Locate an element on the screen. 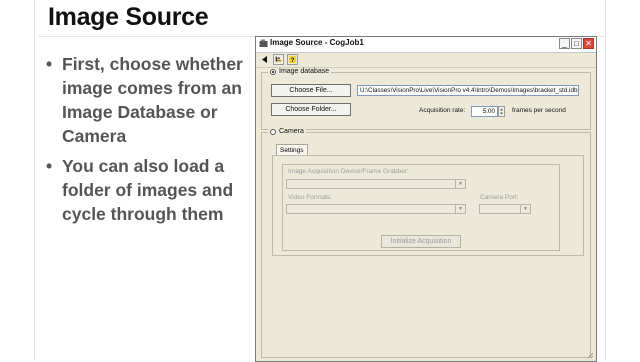  tree-icon is located at coordinates (278, 59).